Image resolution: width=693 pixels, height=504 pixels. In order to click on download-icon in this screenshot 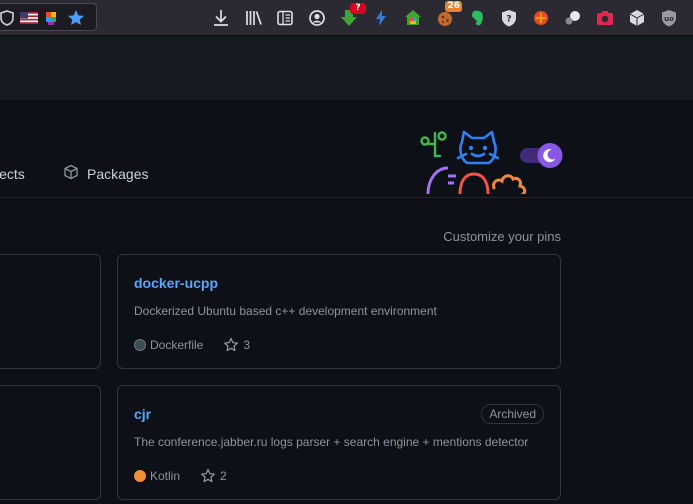, I will do `click(221, 18)`.